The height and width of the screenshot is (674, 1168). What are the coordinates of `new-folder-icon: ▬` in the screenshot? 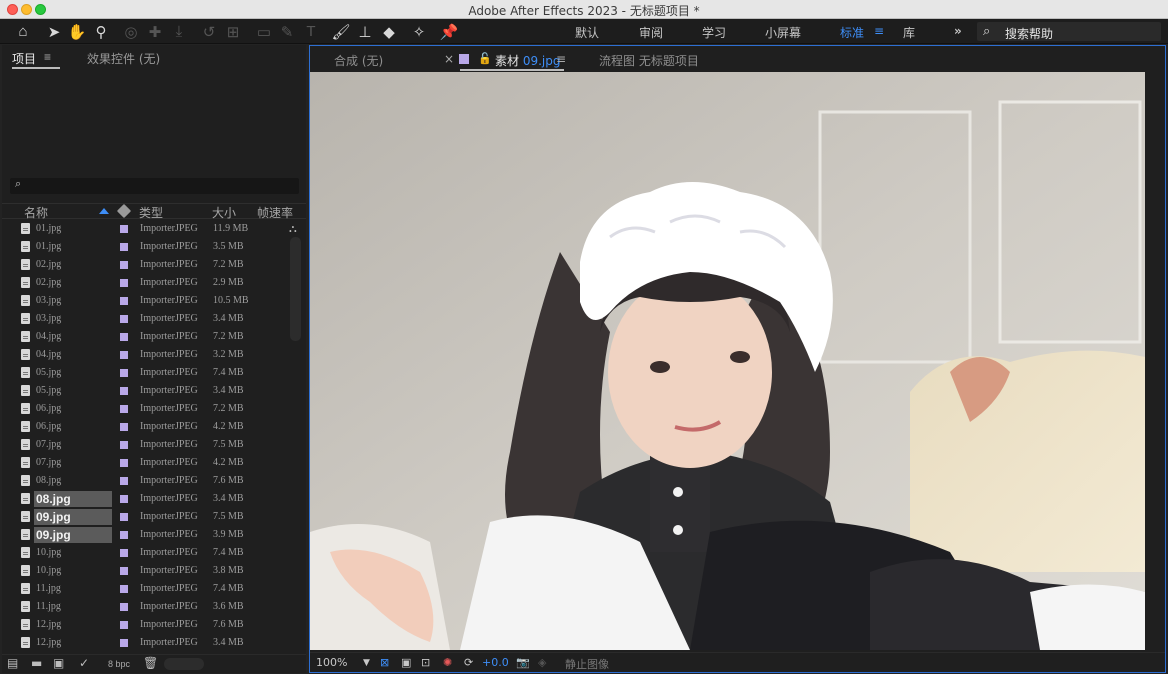 It's located at (36, 663).